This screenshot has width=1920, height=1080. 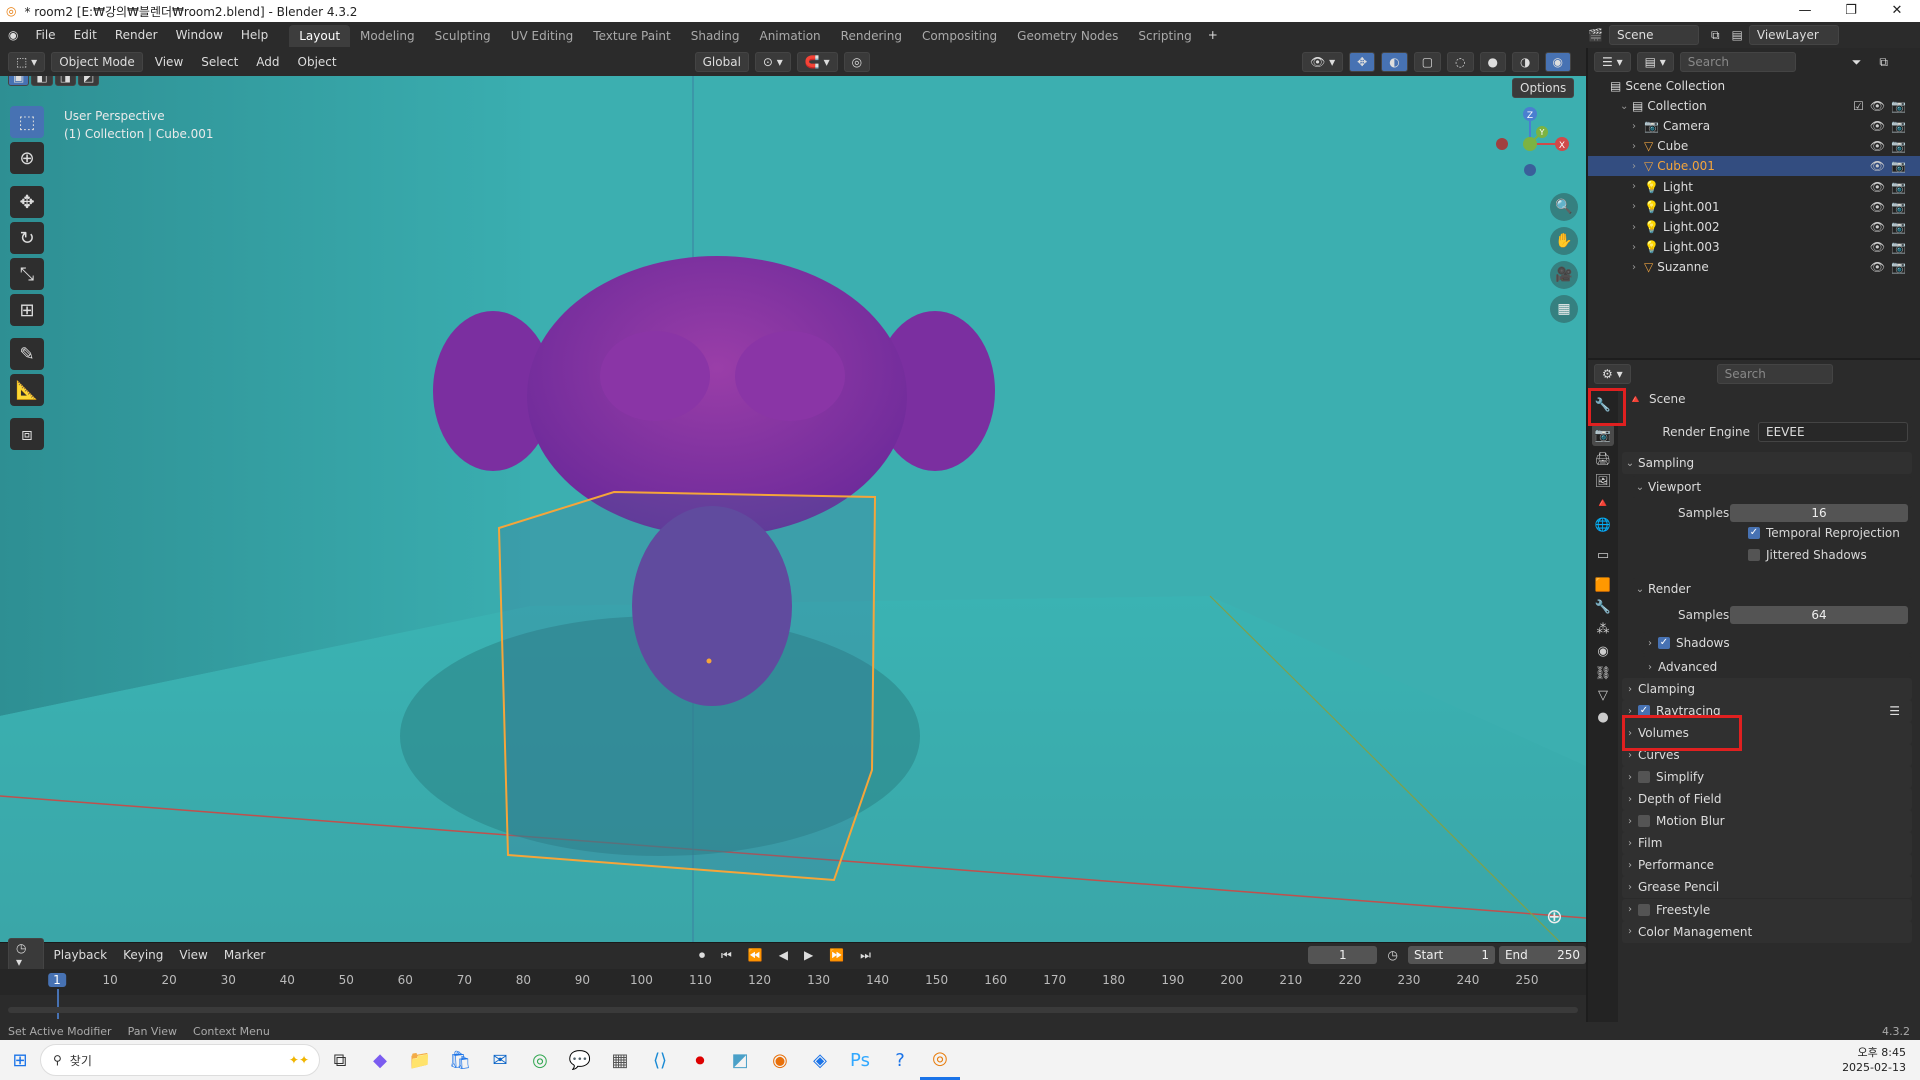 I want to click on volumes-panel-header: › Volumes, so click(x=1767, y=733).